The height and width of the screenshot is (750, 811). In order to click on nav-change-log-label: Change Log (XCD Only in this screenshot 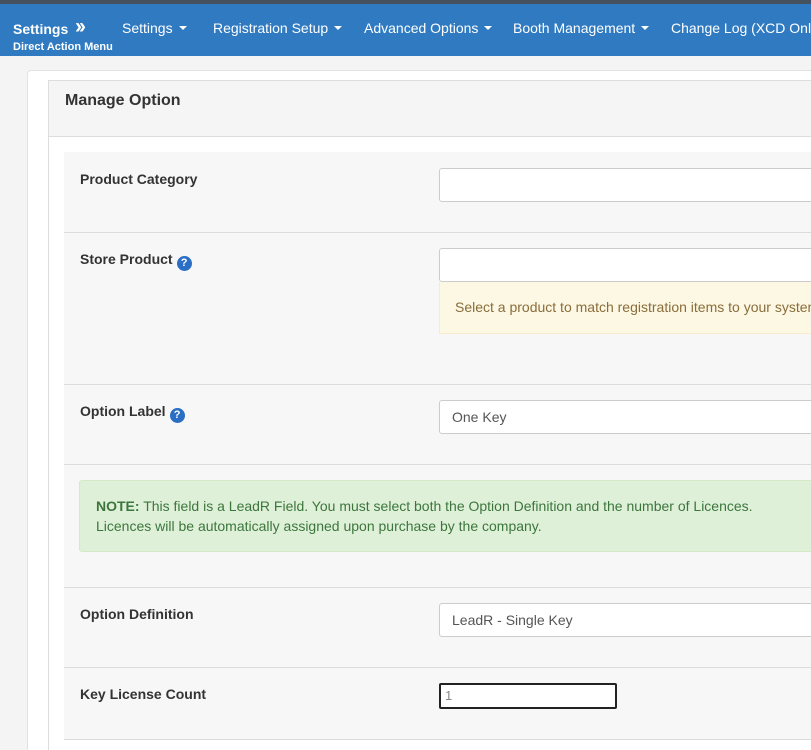, I will do `click(741, 28)`.